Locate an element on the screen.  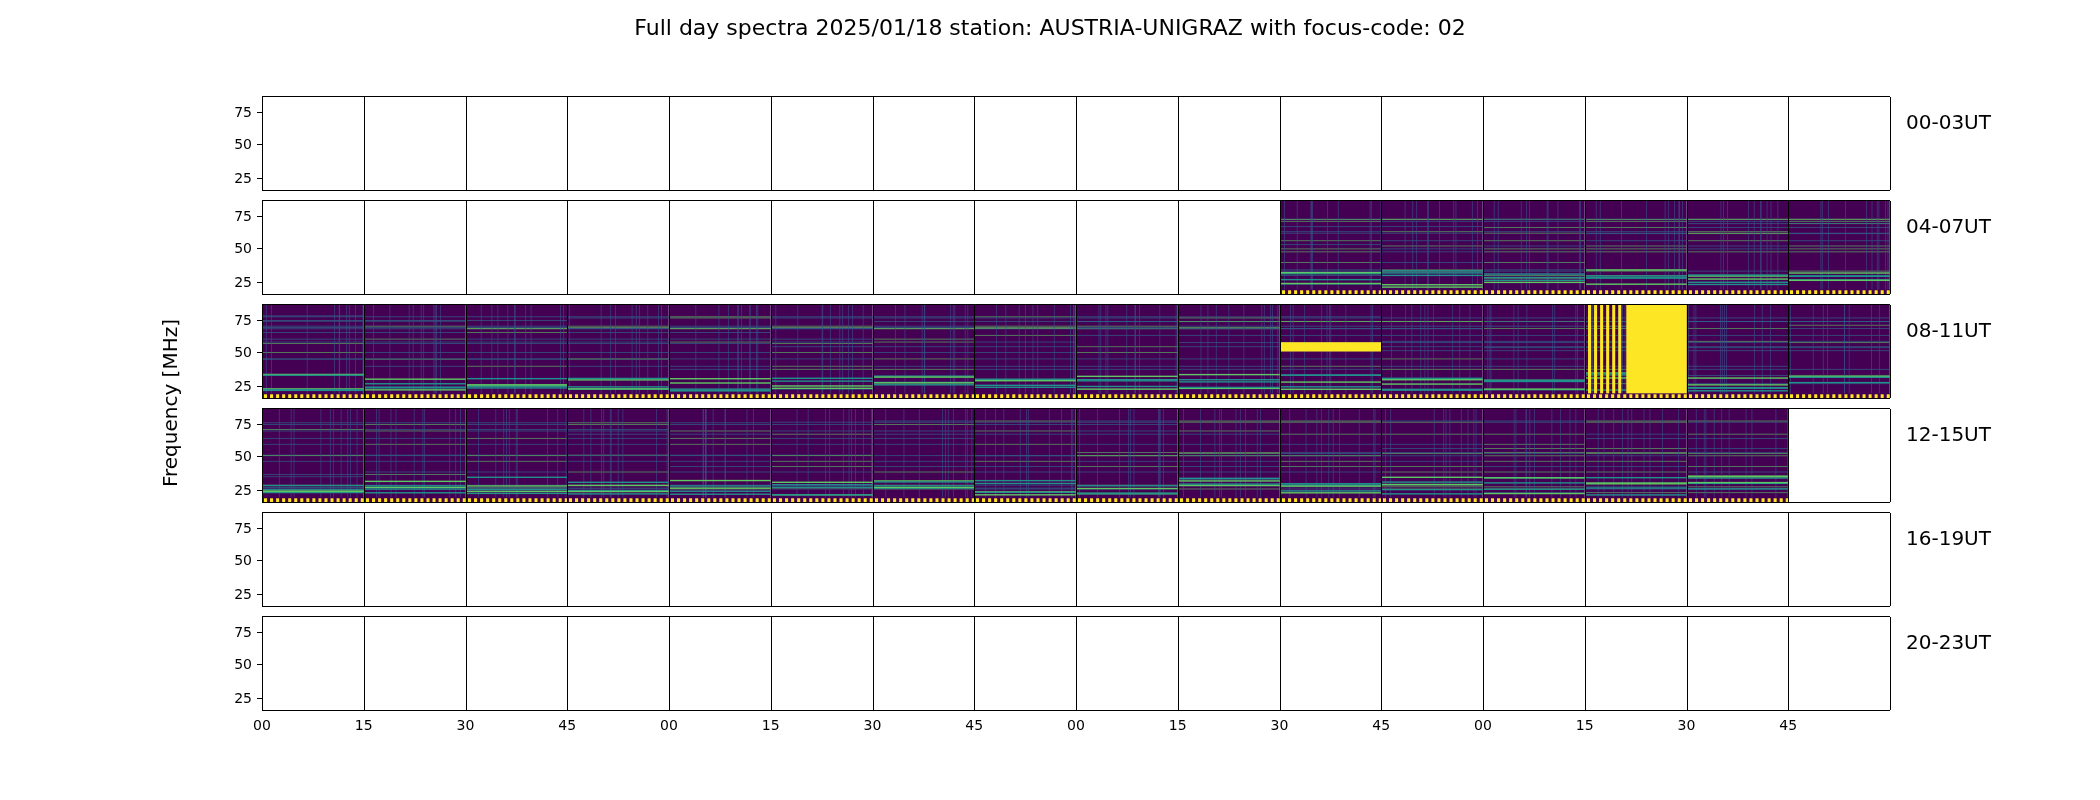
time-range-label: 00-03UT is located at coordinates (1948, 122).